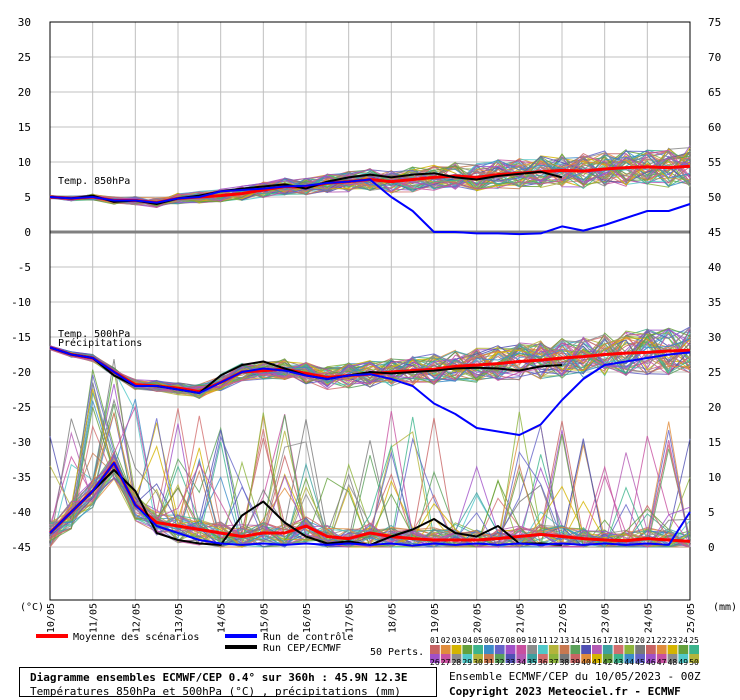  Describe the element at coordinates (27, 197) in the screenshot. I see `y-tick-left: 5` at that location.